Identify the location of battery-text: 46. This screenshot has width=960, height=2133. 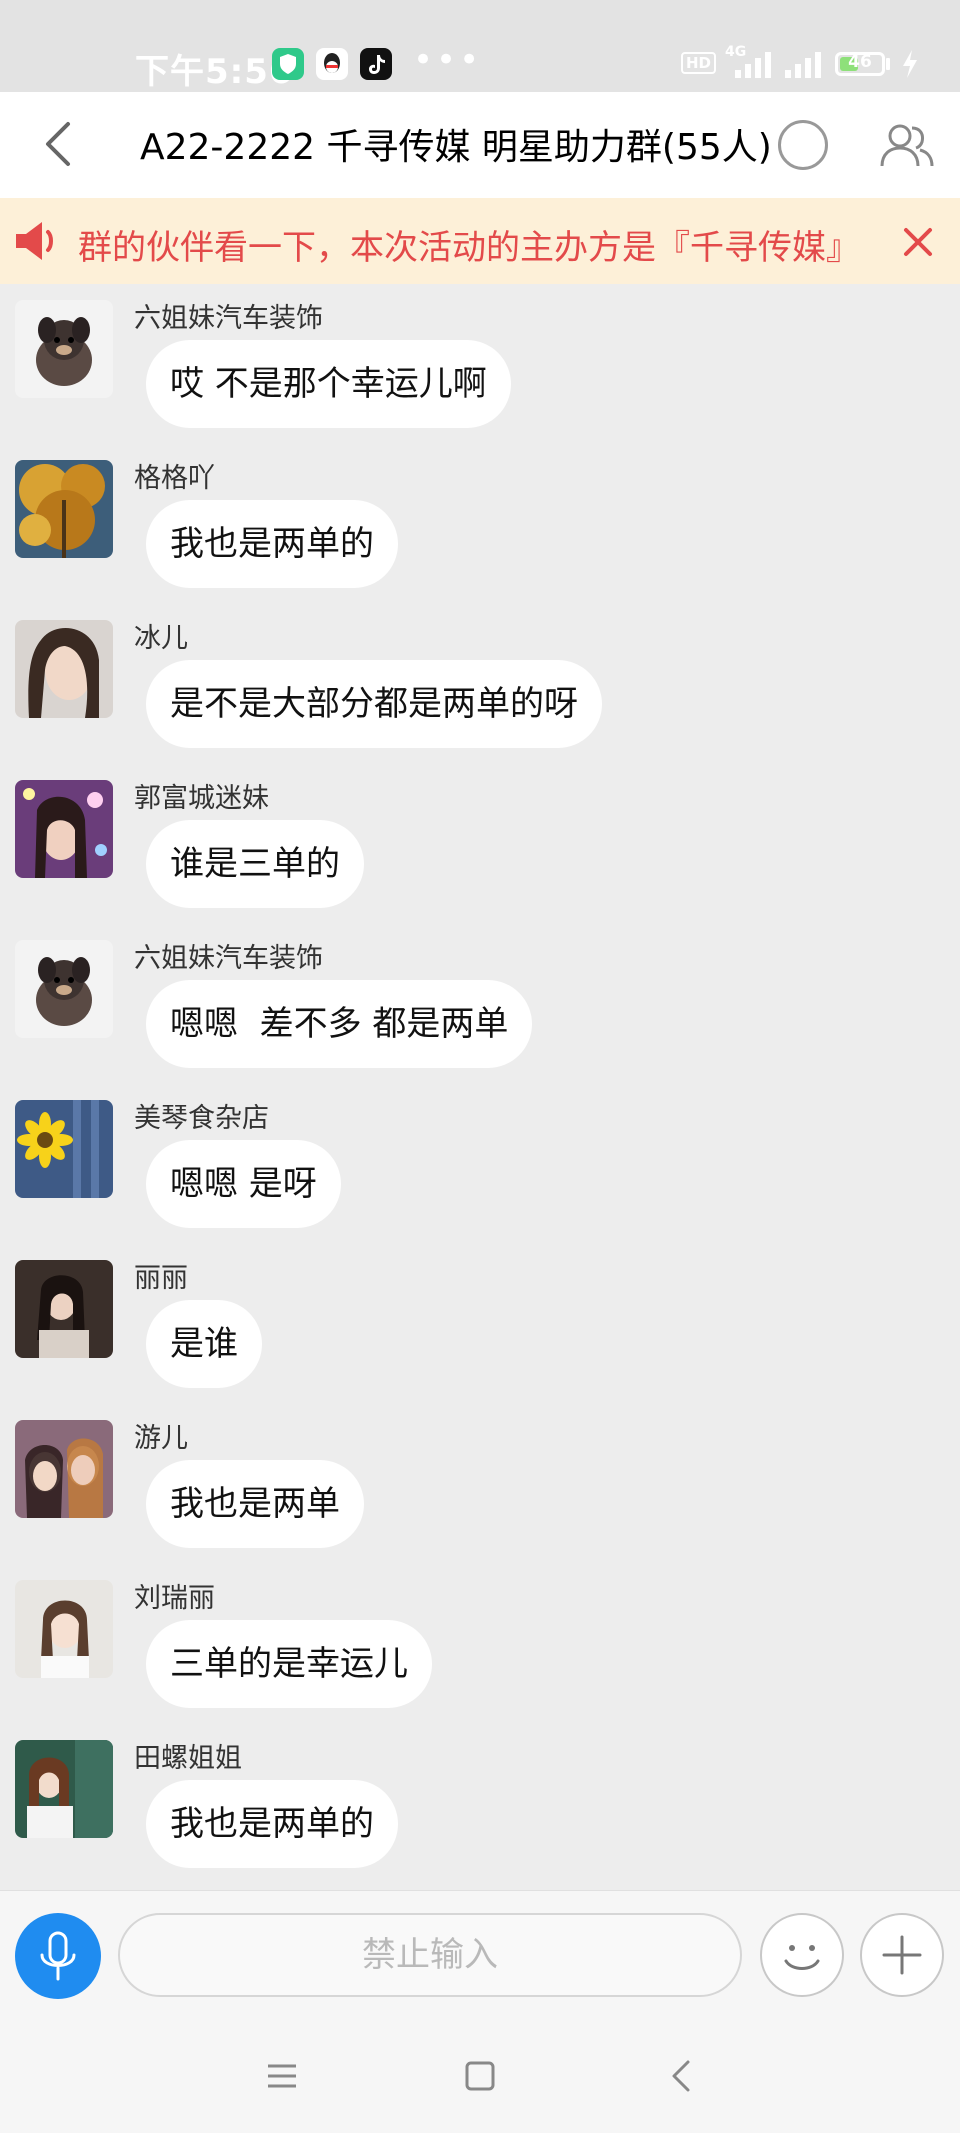
(860, 62).